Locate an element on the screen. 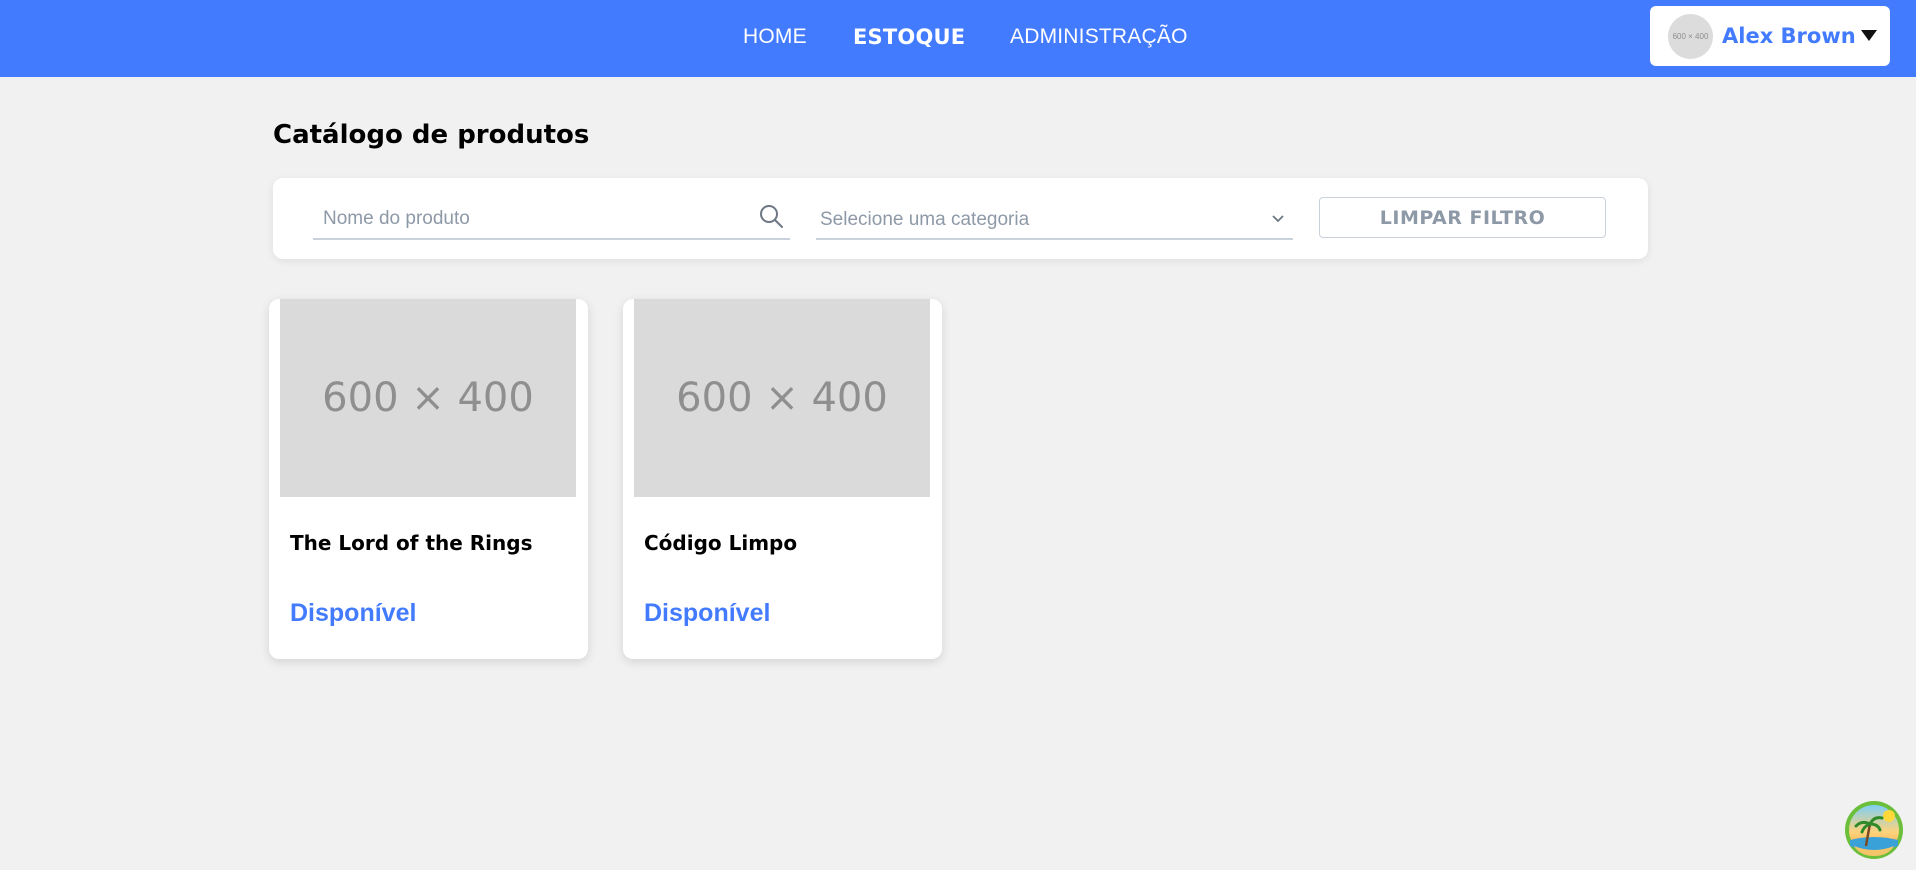 The height and width of the screenshot is (870, 1916). nav-item-estoque: ESTOQUE is located at coordinates (909, 37).